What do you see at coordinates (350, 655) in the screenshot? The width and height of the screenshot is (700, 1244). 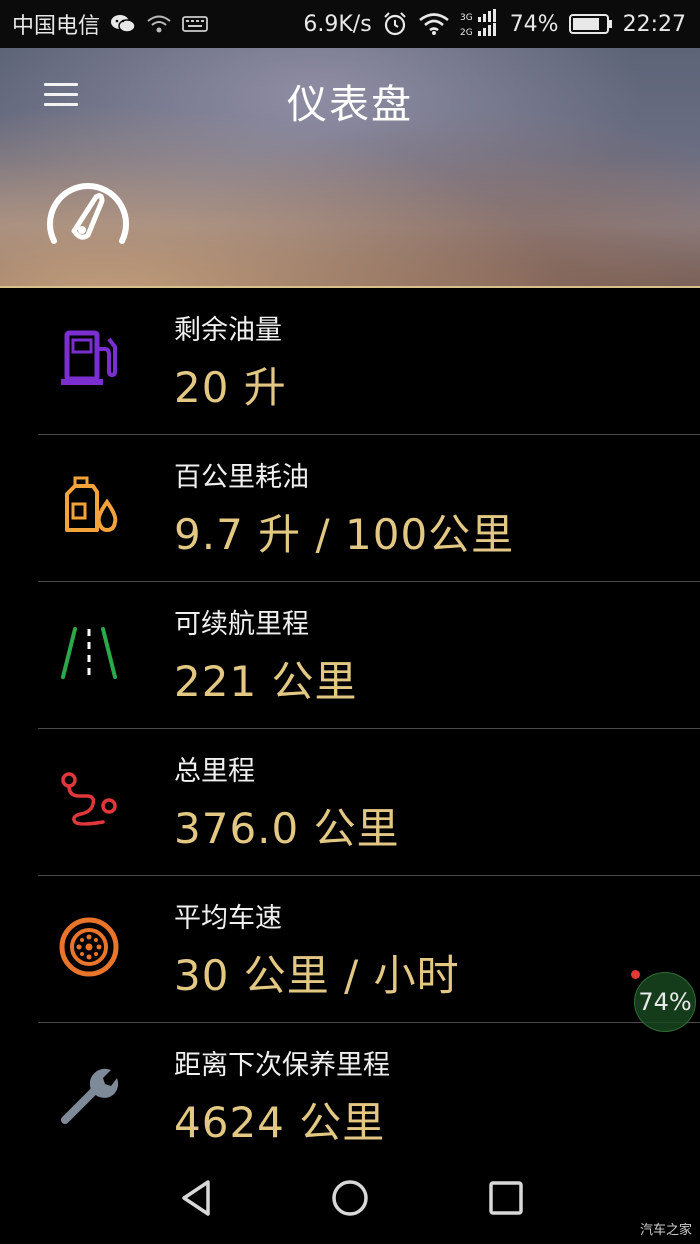 I see `list-item-range: 可续航里程 221 公里` at bounding box center [350, 655].